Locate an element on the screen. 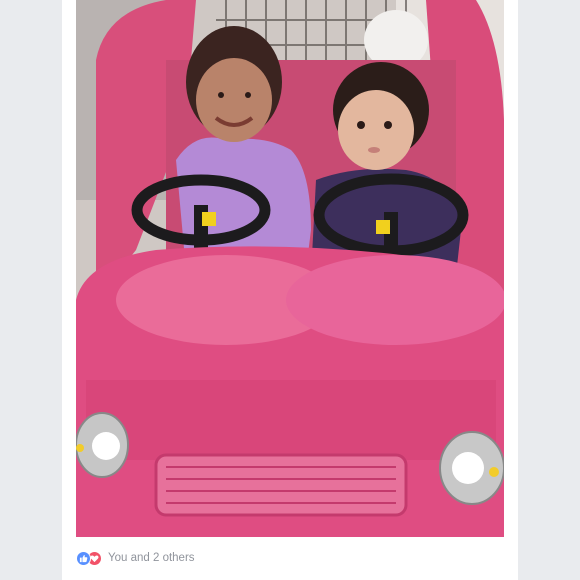 The height and width of the screenshot is (580, 580). like-icon is located at coordinates (83, 558).